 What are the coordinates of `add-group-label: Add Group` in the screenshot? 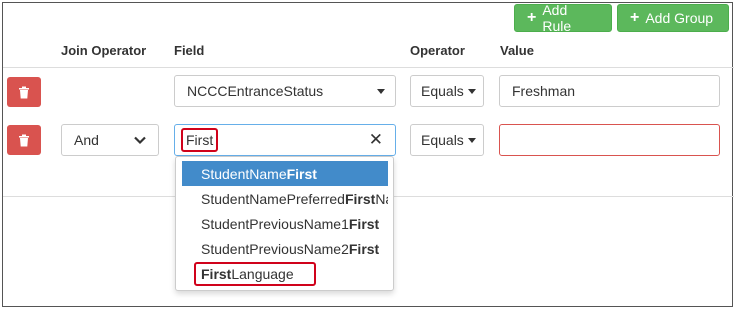 It's located at (679, 18).